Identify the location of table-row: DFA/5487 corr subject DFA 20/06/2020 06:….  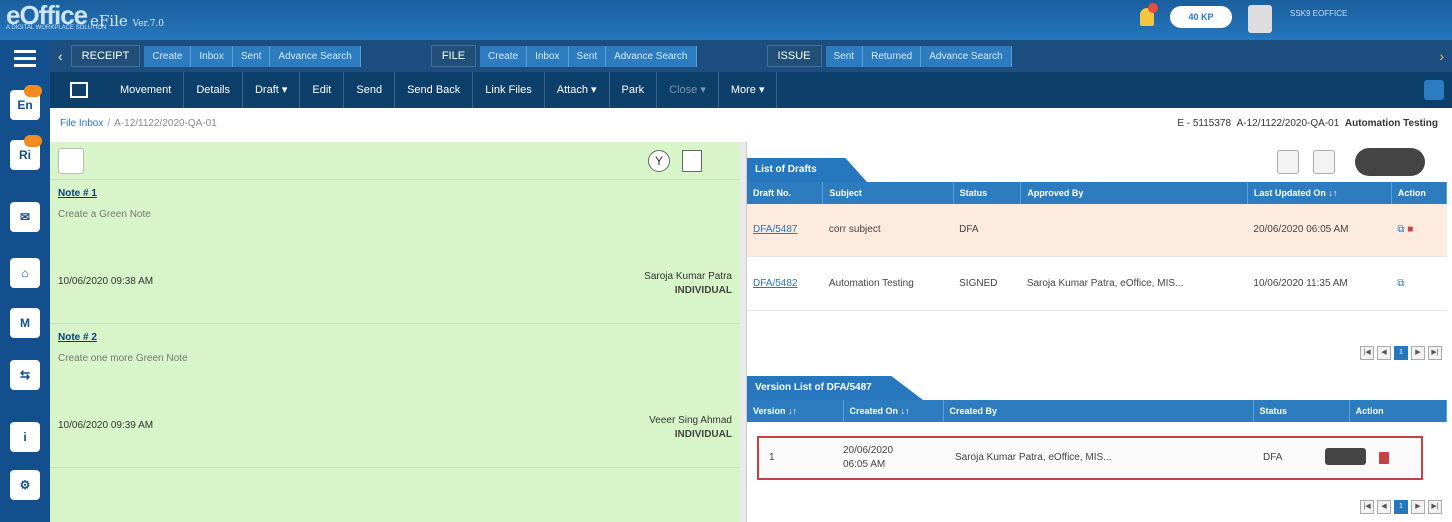
(1097, 230).